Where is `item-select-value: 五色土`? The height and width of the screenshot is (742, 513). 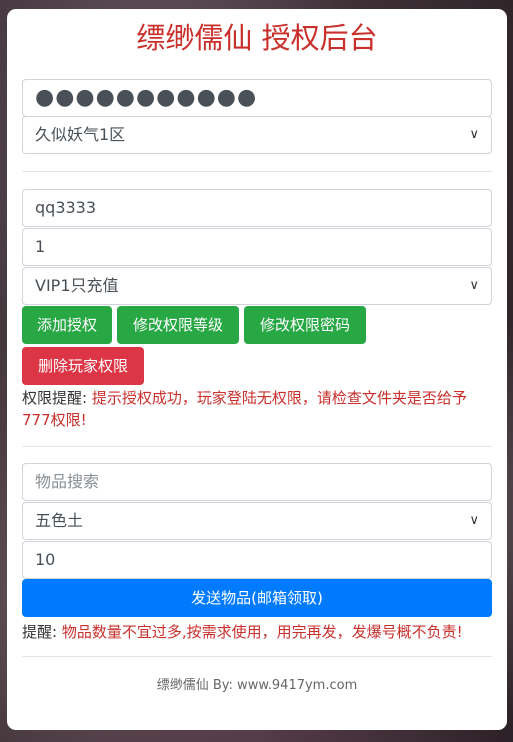
item-select-value: 五色土 is located at coordinates (59, 520).